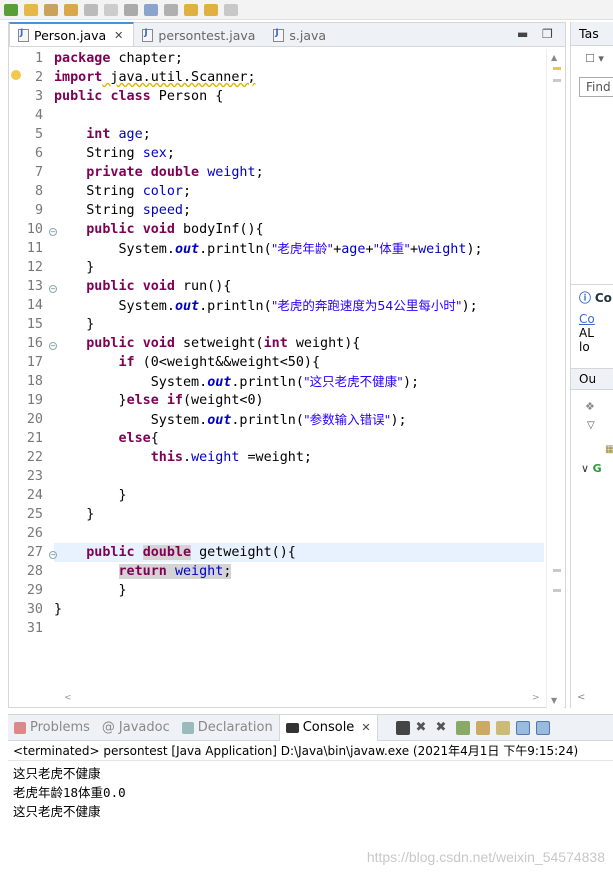 This screenshot has height=873, width=613. What do you see at coordinates (310, 791) in the screenshot?
I see `console-output: 这只老虎不健康 老虎年龄18体重0.0 这只老虎不健康` at bounding box center [310, 791].